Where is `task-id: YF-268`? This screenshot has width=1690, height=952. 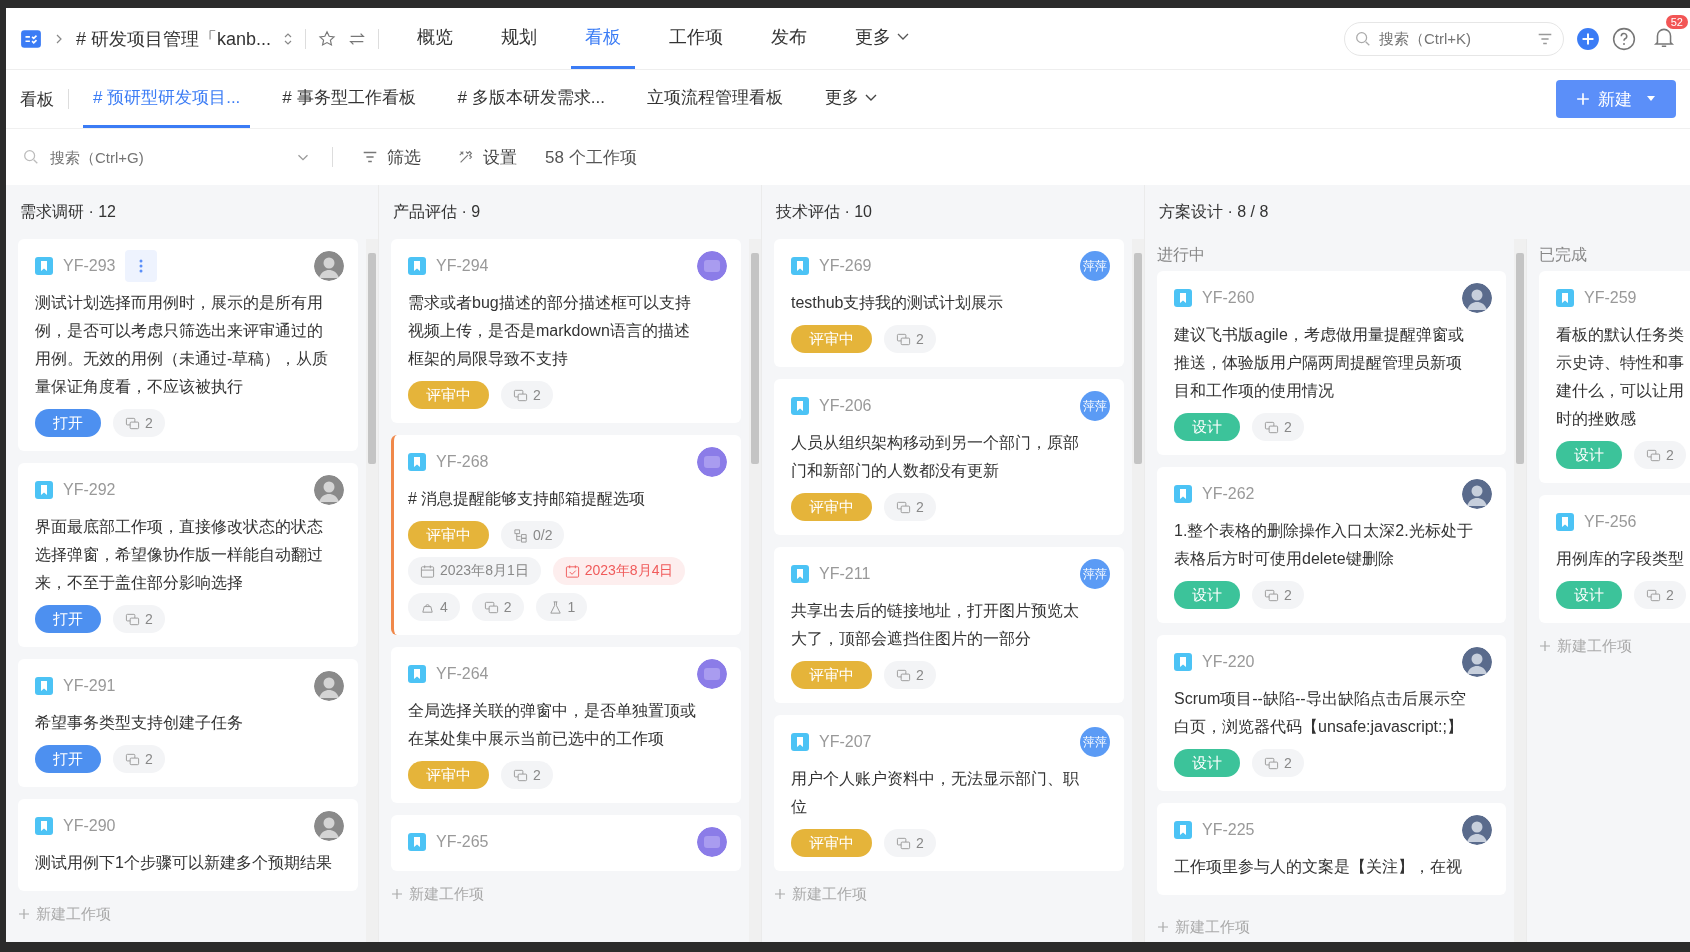
task-id: YF-268 is located at coordinates (462, 462).